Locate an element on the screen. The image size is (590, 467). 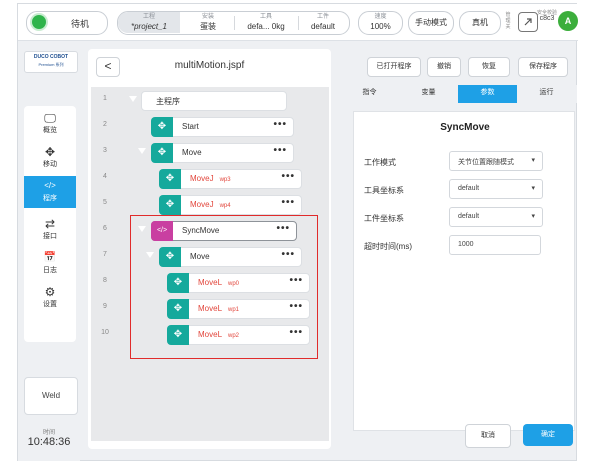
node-name: MoveJ wp3 is located at coordinates (210, 178).